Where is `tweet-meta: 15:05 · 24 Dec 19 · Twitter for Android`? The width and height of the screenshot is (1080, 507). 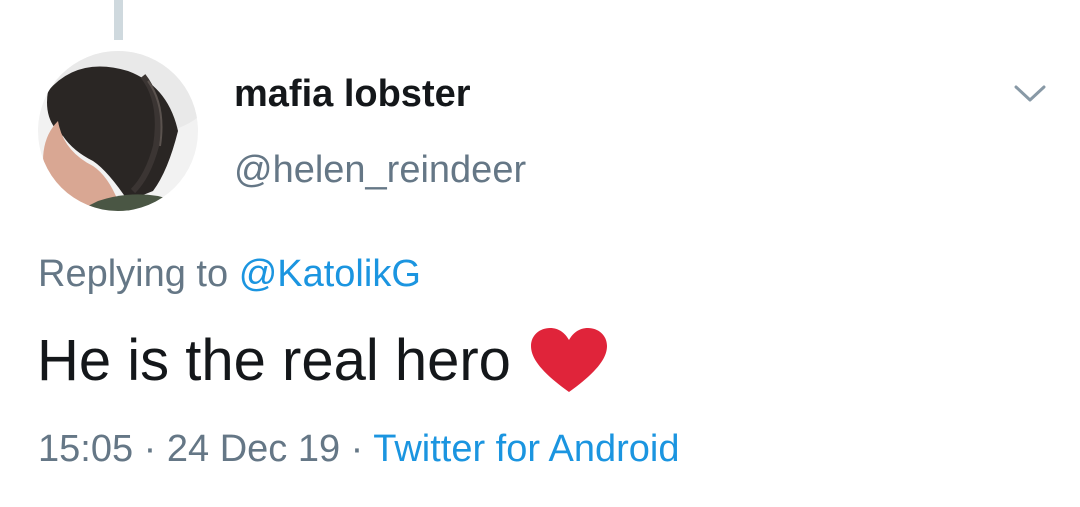
tweet-meta: 15:05 · 24 Dec 19 · Twitter for Android is located at coordinates (358, 449).